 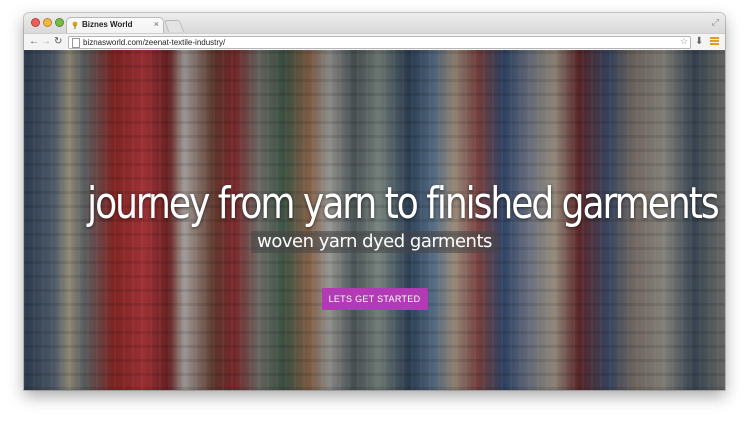 What do you see at coordinates (684, 41) in the screenshot?
I see `star-icon: ☆` at bounding box center [684, 41].